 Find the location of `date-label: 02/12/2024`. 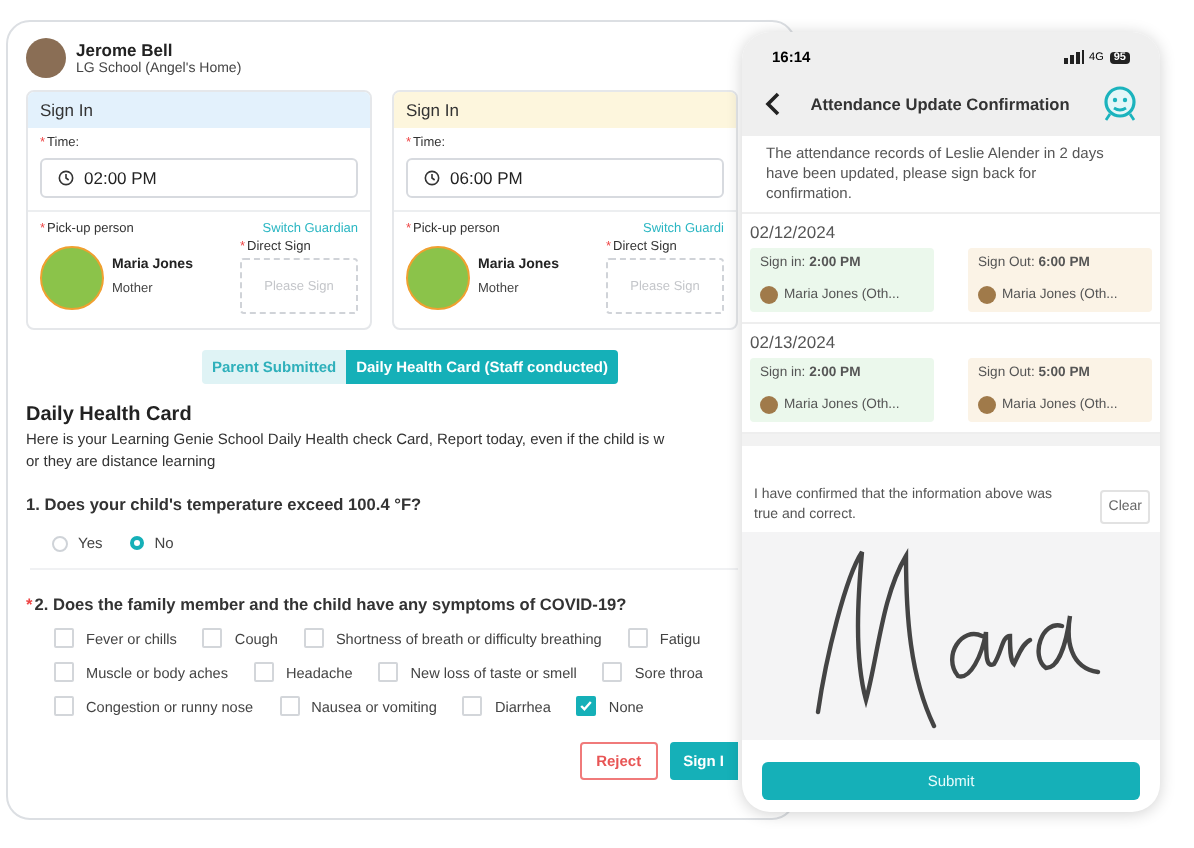

date-label: 02/12/2024 is located at coordinates (794, 232).